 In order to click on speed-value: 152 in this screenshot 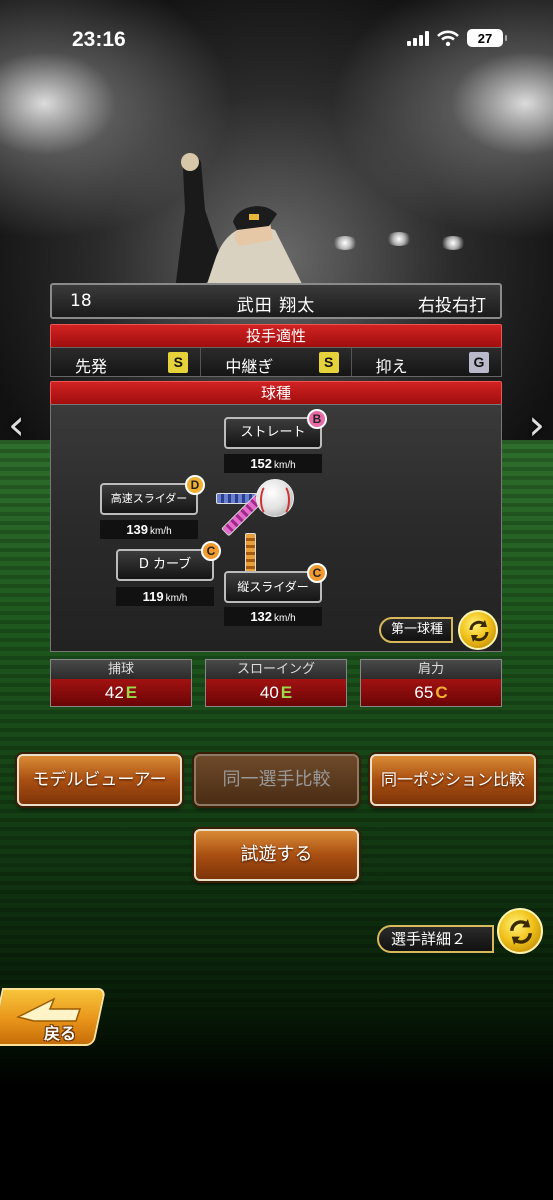, I will do `click(261, 463)`.